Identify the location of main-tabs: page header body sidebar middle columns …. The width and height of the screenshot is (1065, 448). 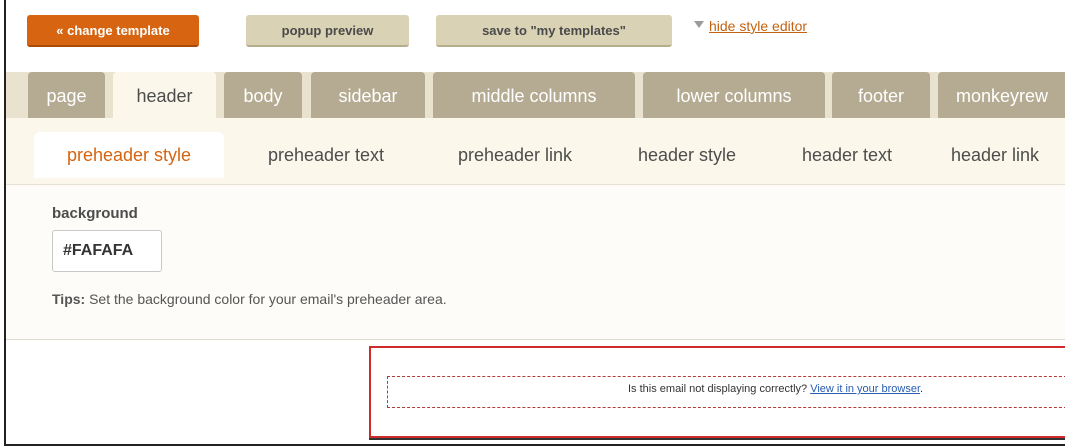
(535, 90).